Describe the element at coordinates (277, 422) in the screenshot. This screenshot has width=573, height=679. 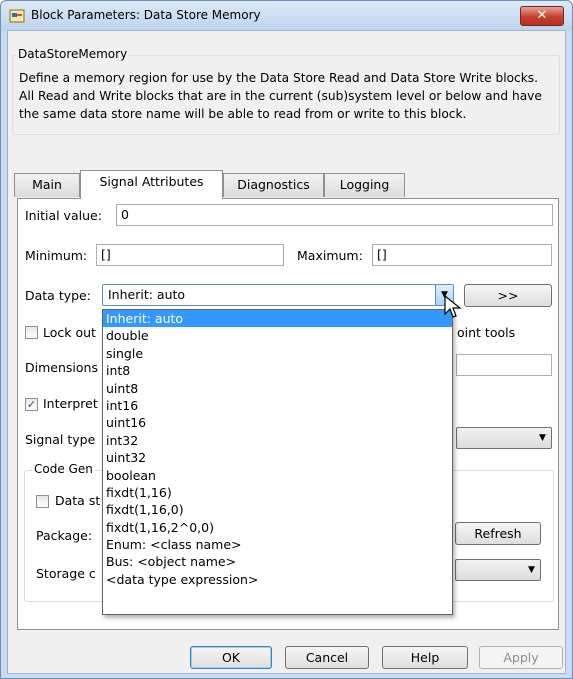
I see `dropdown-option: uint16` at that location.